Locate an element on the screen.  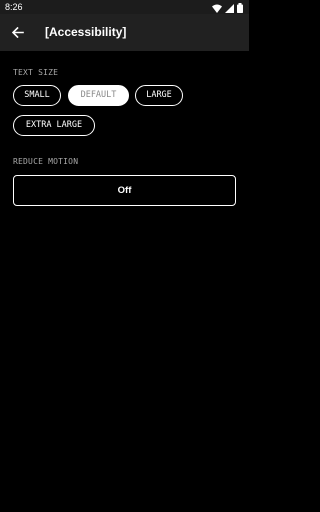
status-time: 8:26 is located at coordinates (14, 7).